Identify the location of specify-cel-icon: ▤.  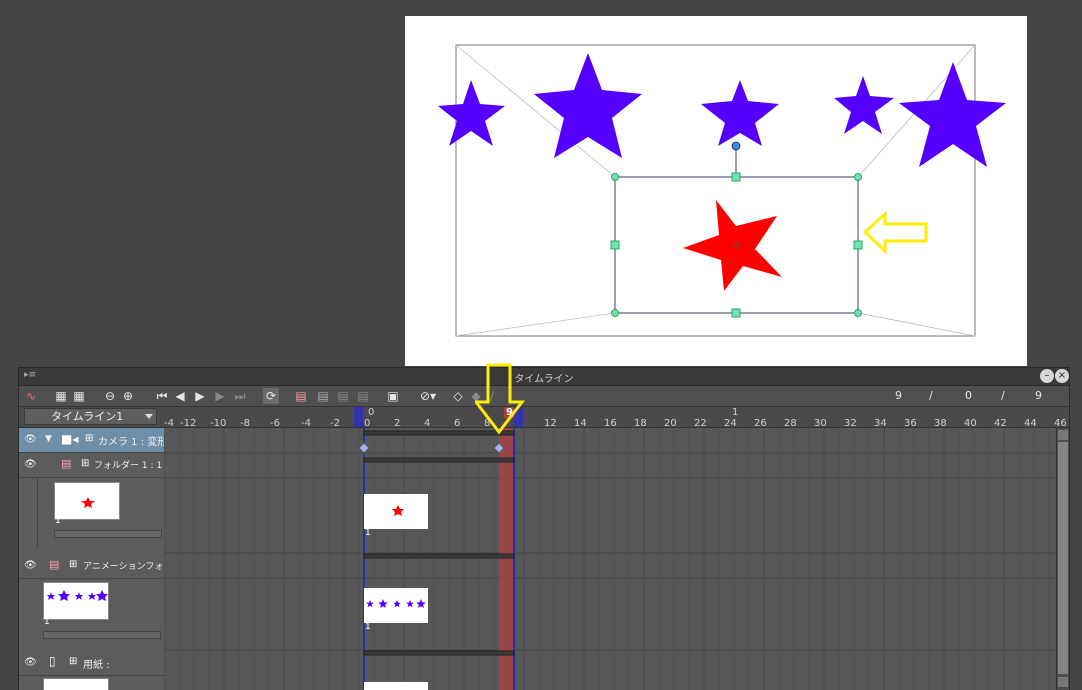
(343, 396).